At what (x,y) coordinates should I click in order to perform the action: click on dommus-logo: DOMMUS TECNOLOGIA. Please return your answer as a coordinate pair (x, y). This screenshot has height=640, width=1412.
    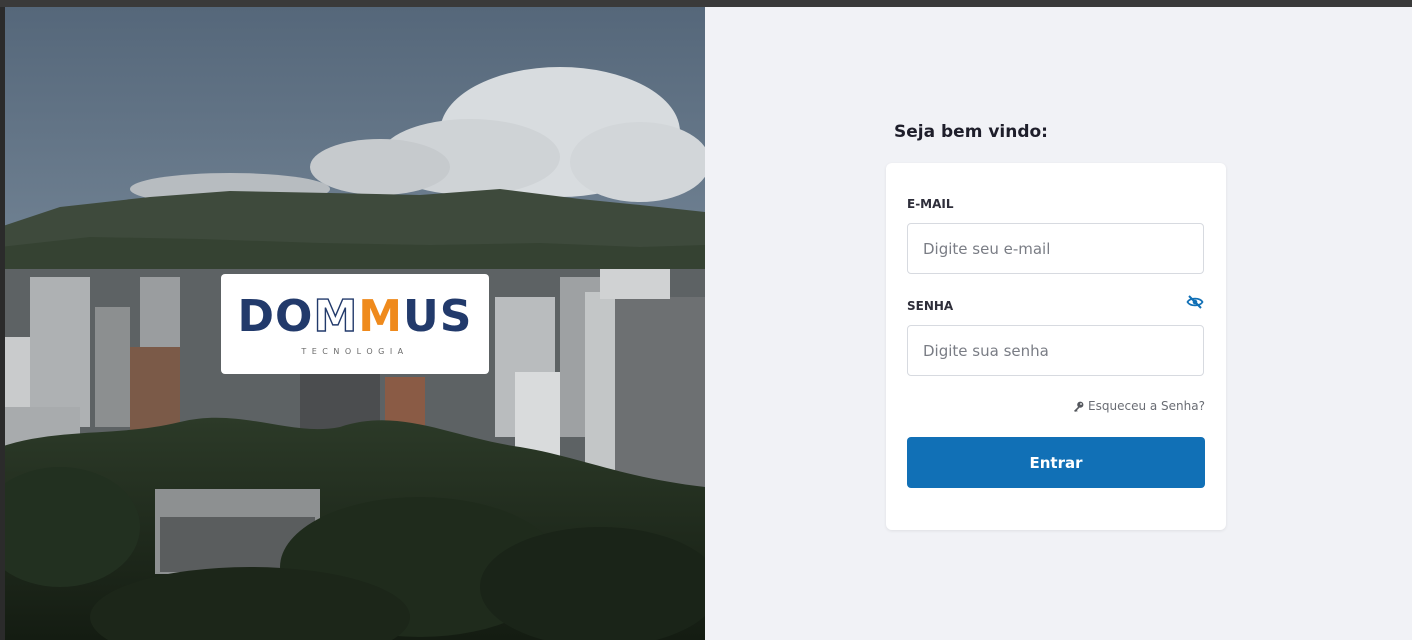
    Looking at the image, I should click on (355, 324).